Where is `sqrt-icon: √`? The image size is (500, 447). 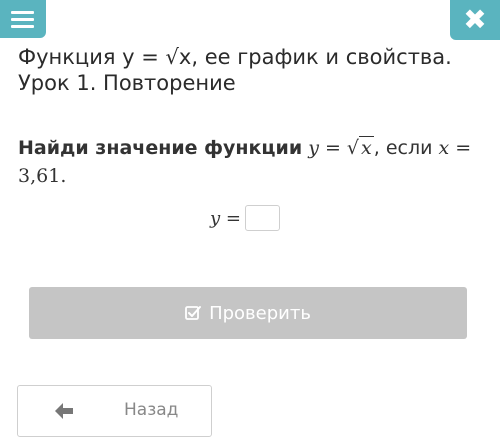
sqrt-icon: √ is located at coordinates (353, 148).